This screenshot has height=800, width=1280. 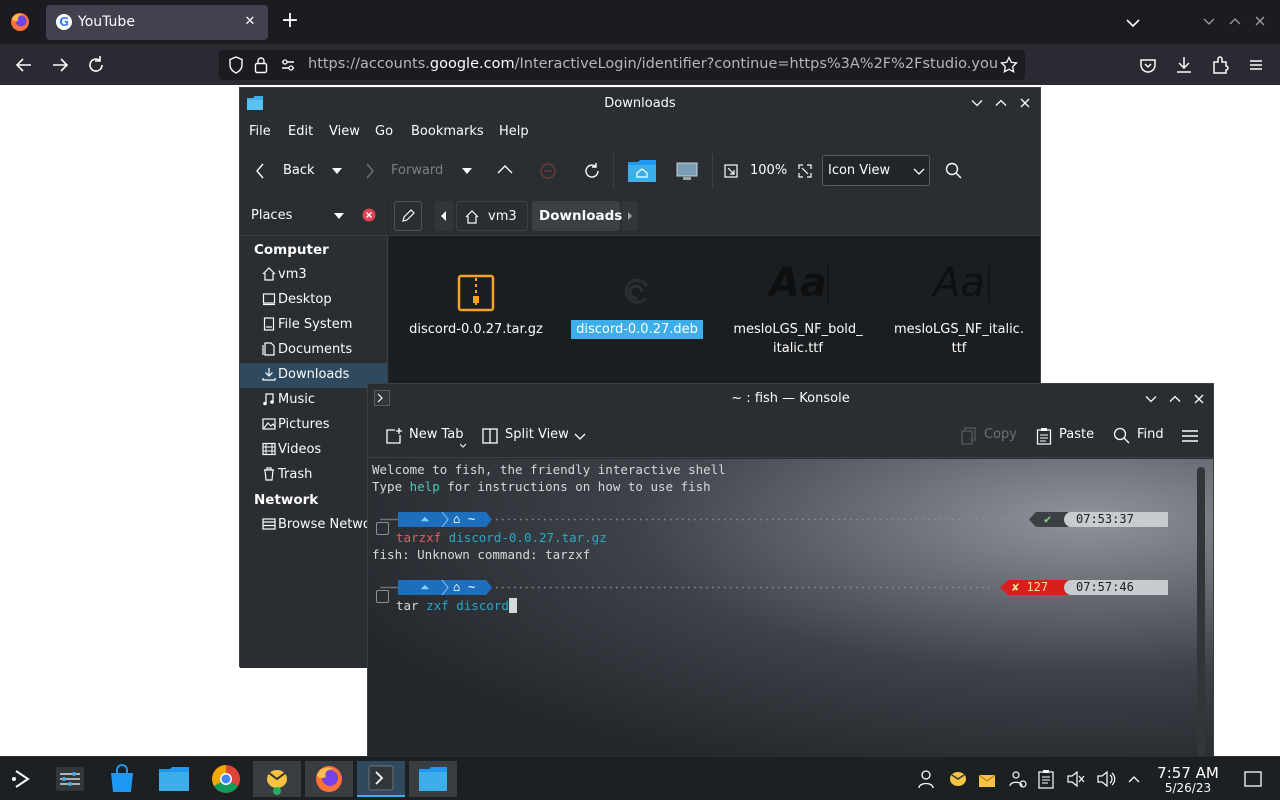 What do you see at coordinates (954, 171) in the screenshot?
I see `search-icon` at bounding box center [954, 171].